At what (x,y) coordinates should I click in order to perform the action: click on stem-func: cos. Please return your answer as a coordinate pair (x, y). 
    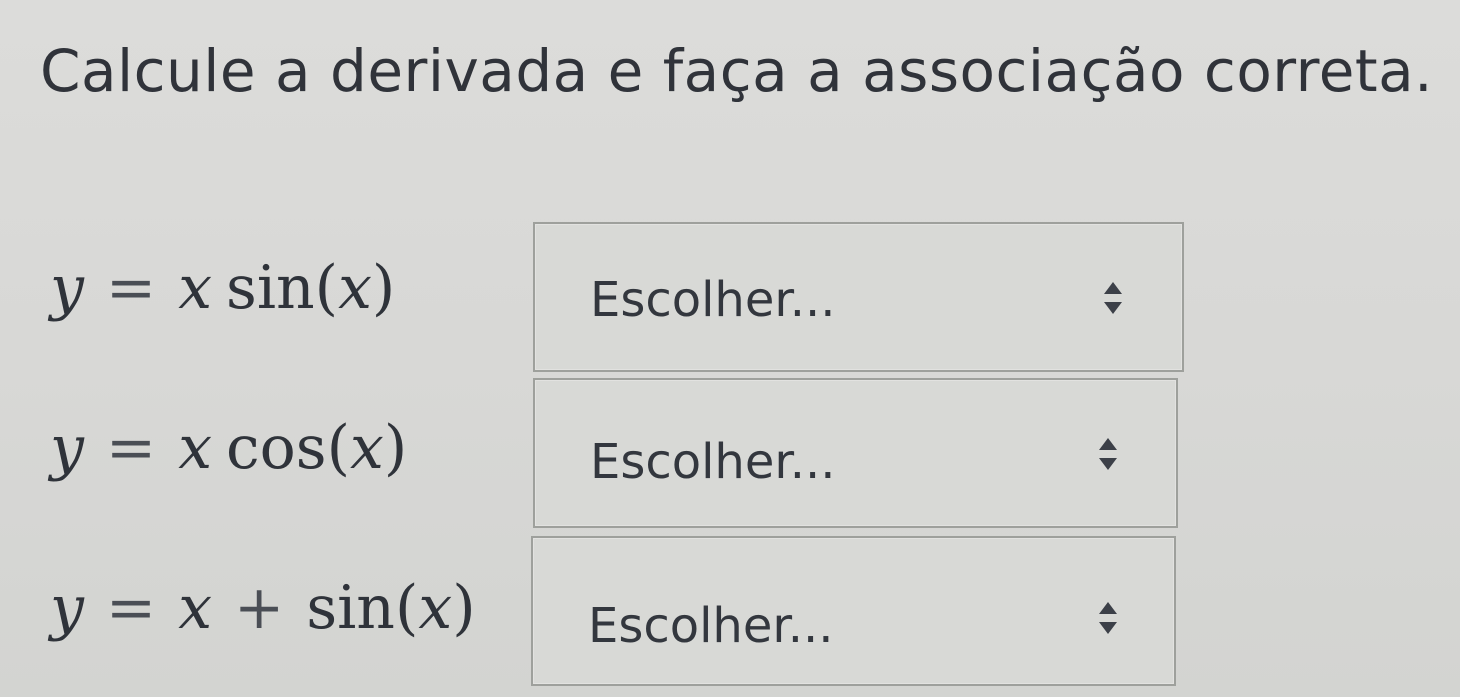
    Looking at the image, I should click on (276, 448).